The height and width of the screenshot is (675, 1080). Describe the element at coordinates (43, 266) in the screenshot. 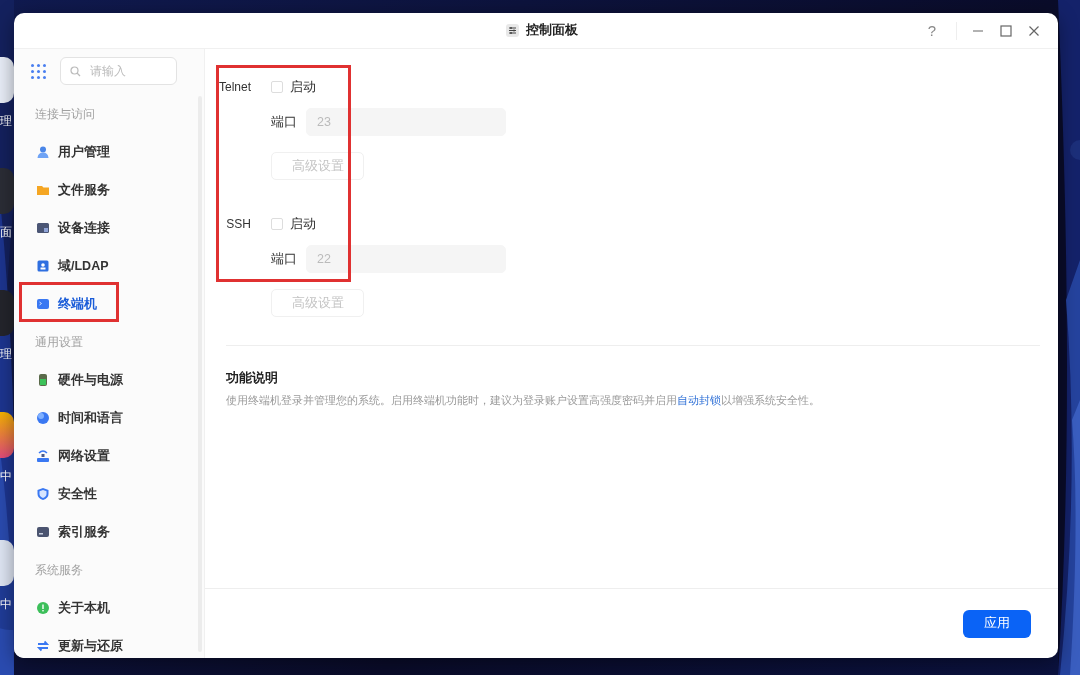

I see `id-card-icon` at that location.